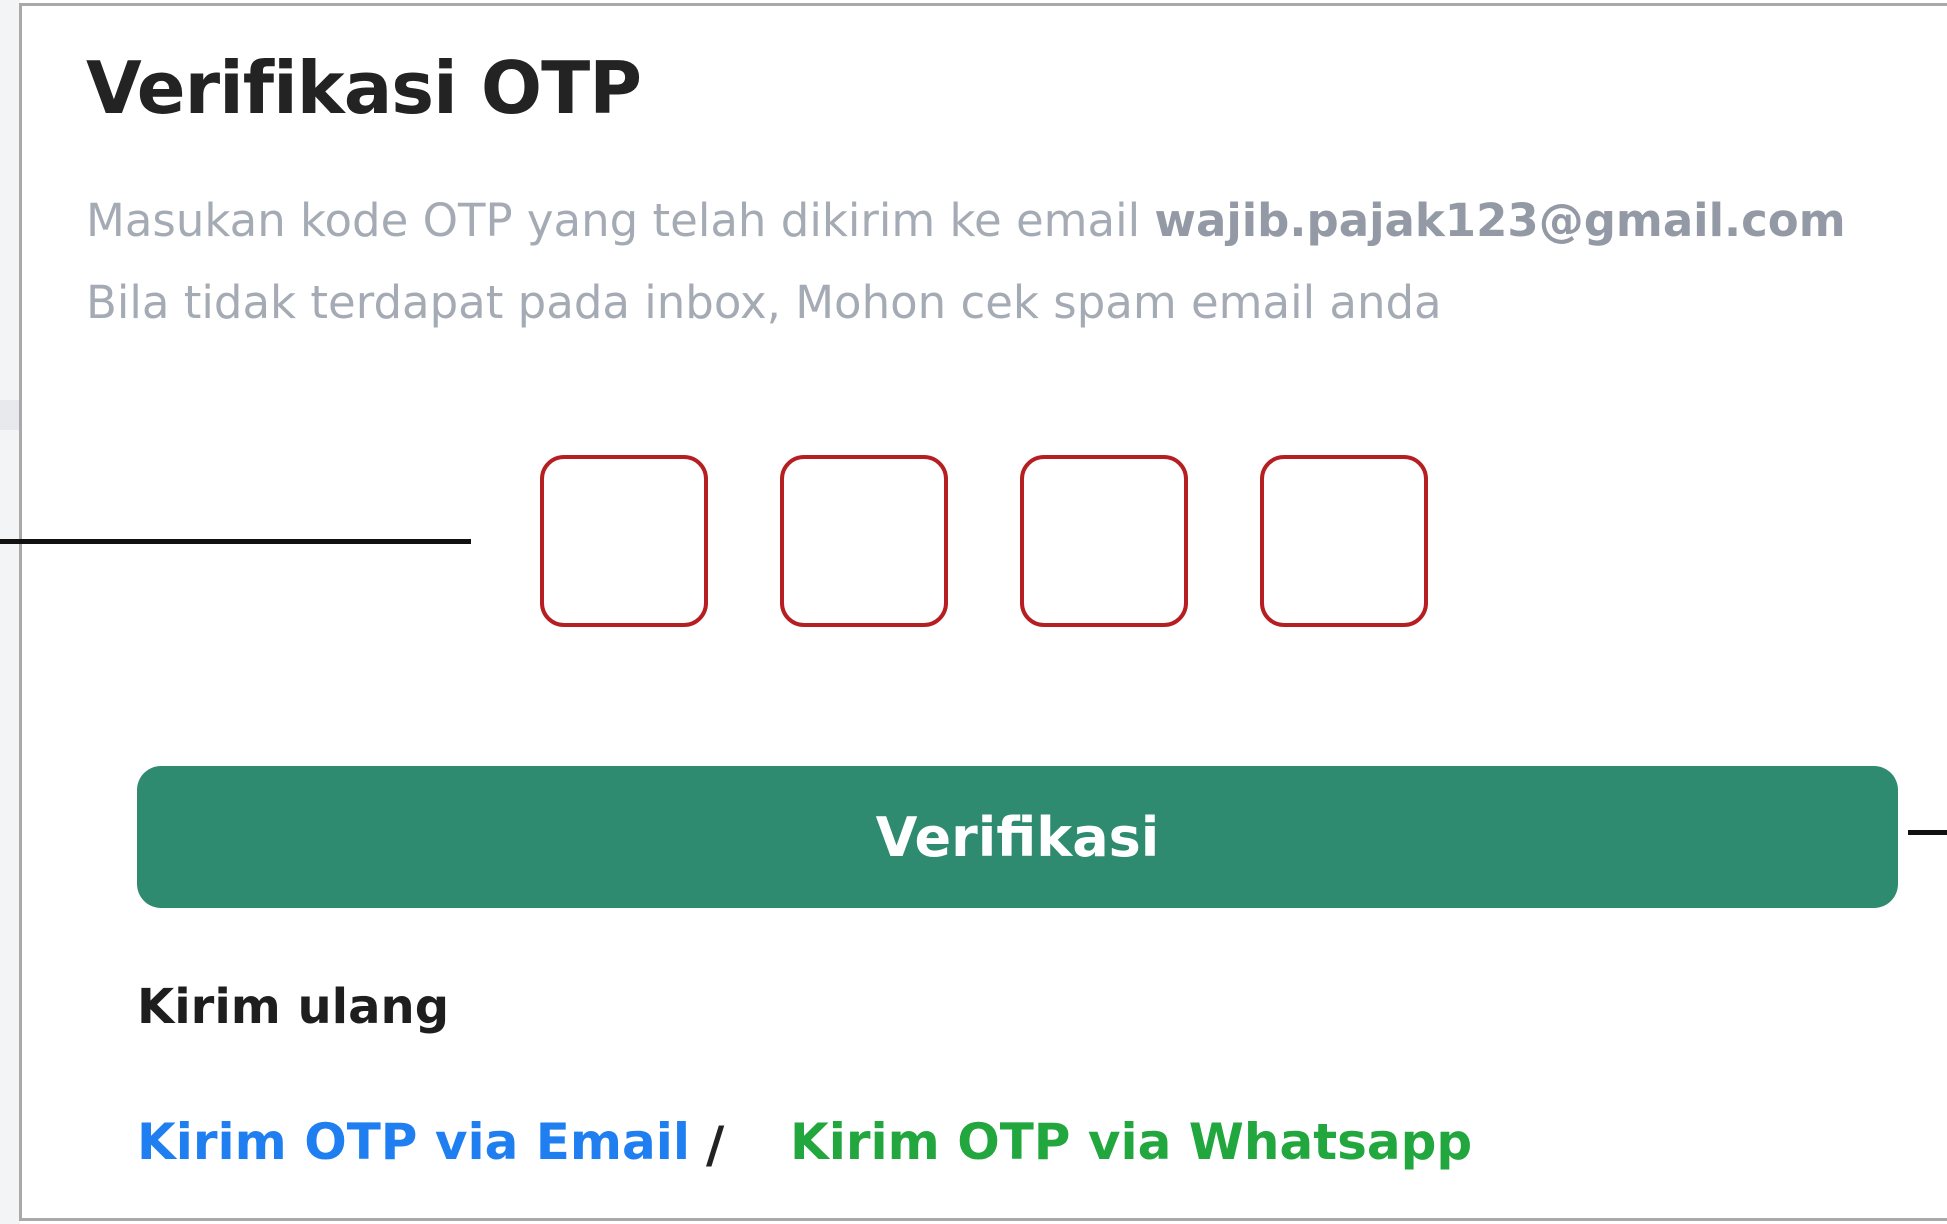  What do you see at coordinates (10, 612) in the screenshot?
I see `background-panel` at bounding box center [10, 612].